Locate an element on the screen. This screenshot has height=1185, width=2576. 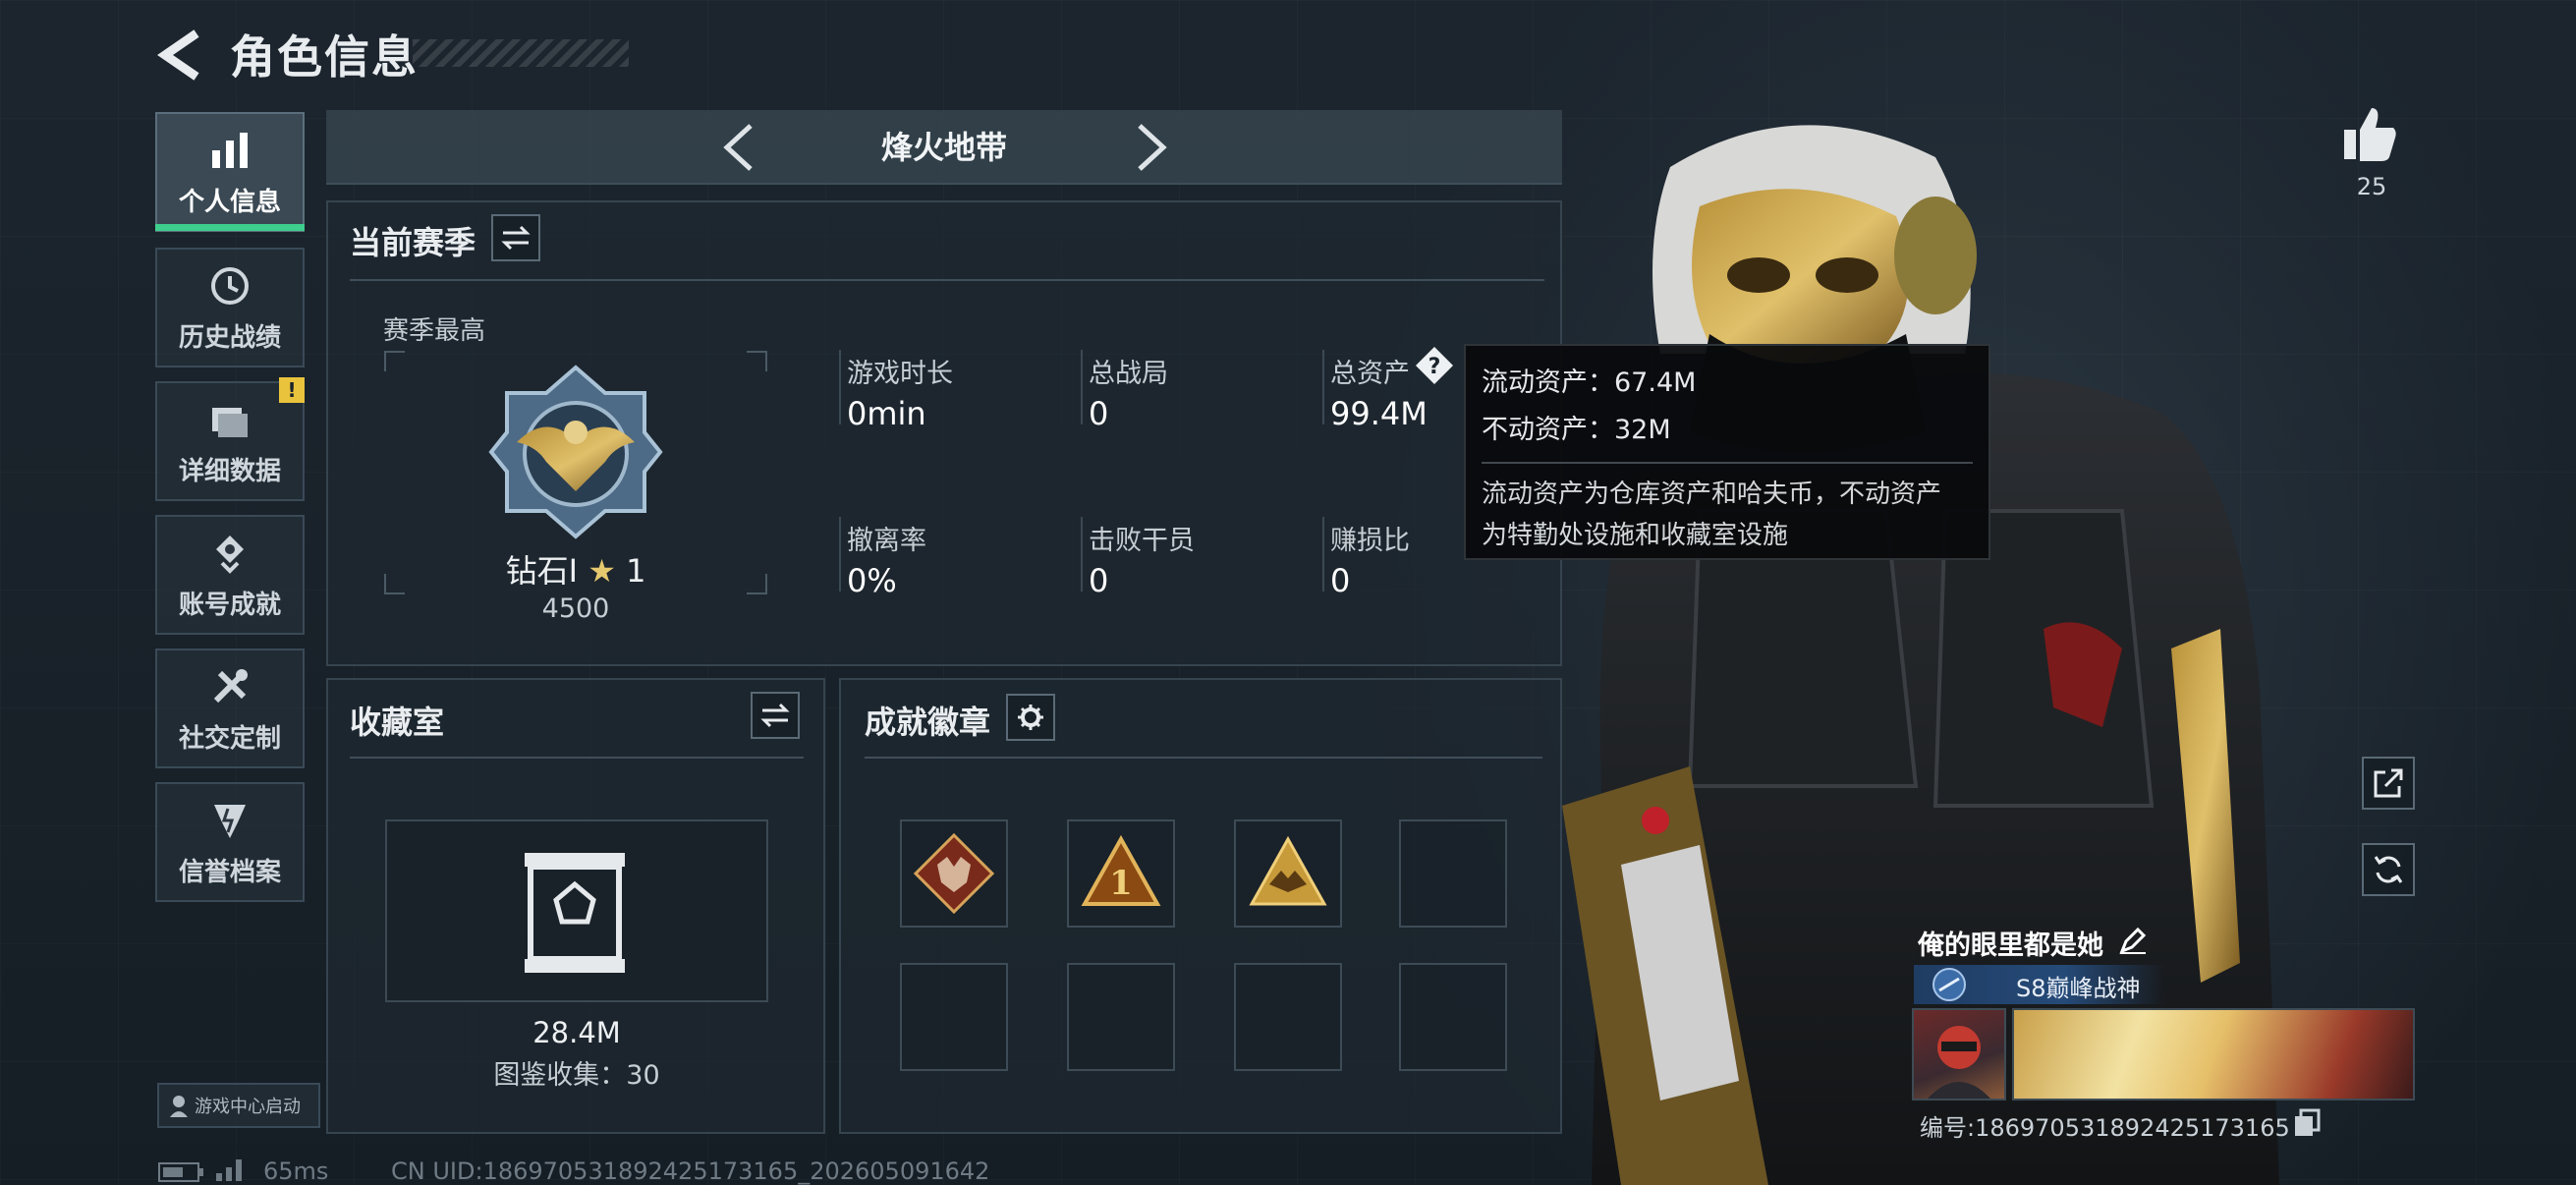
refresh-icon is located at coordinates (2388, 870).